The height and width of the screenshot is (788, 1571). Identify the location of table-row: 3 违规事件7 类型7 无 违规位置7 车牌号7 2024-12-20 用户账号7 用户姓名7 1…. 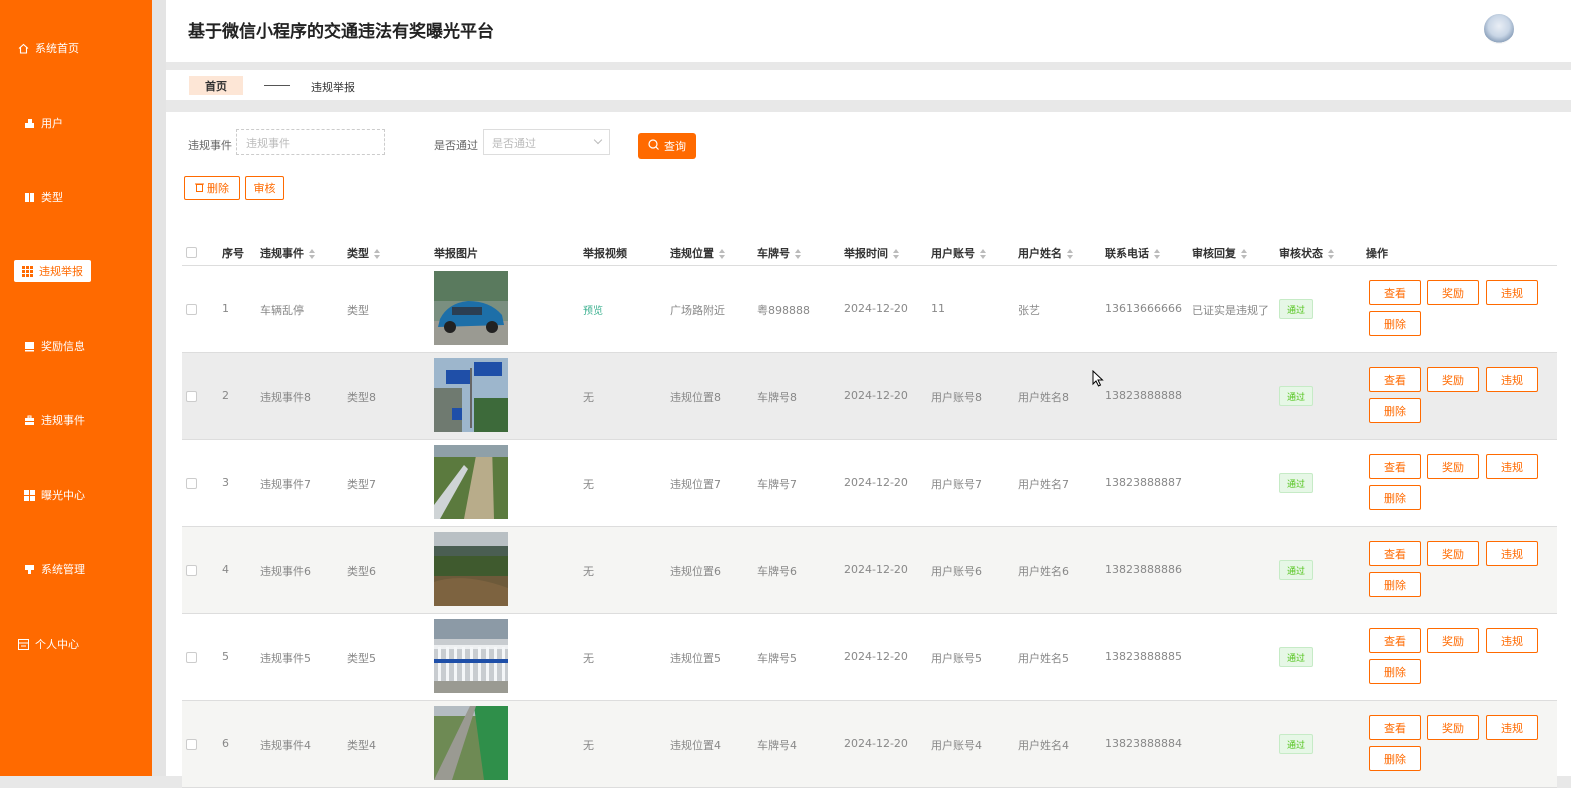
(869, 483).